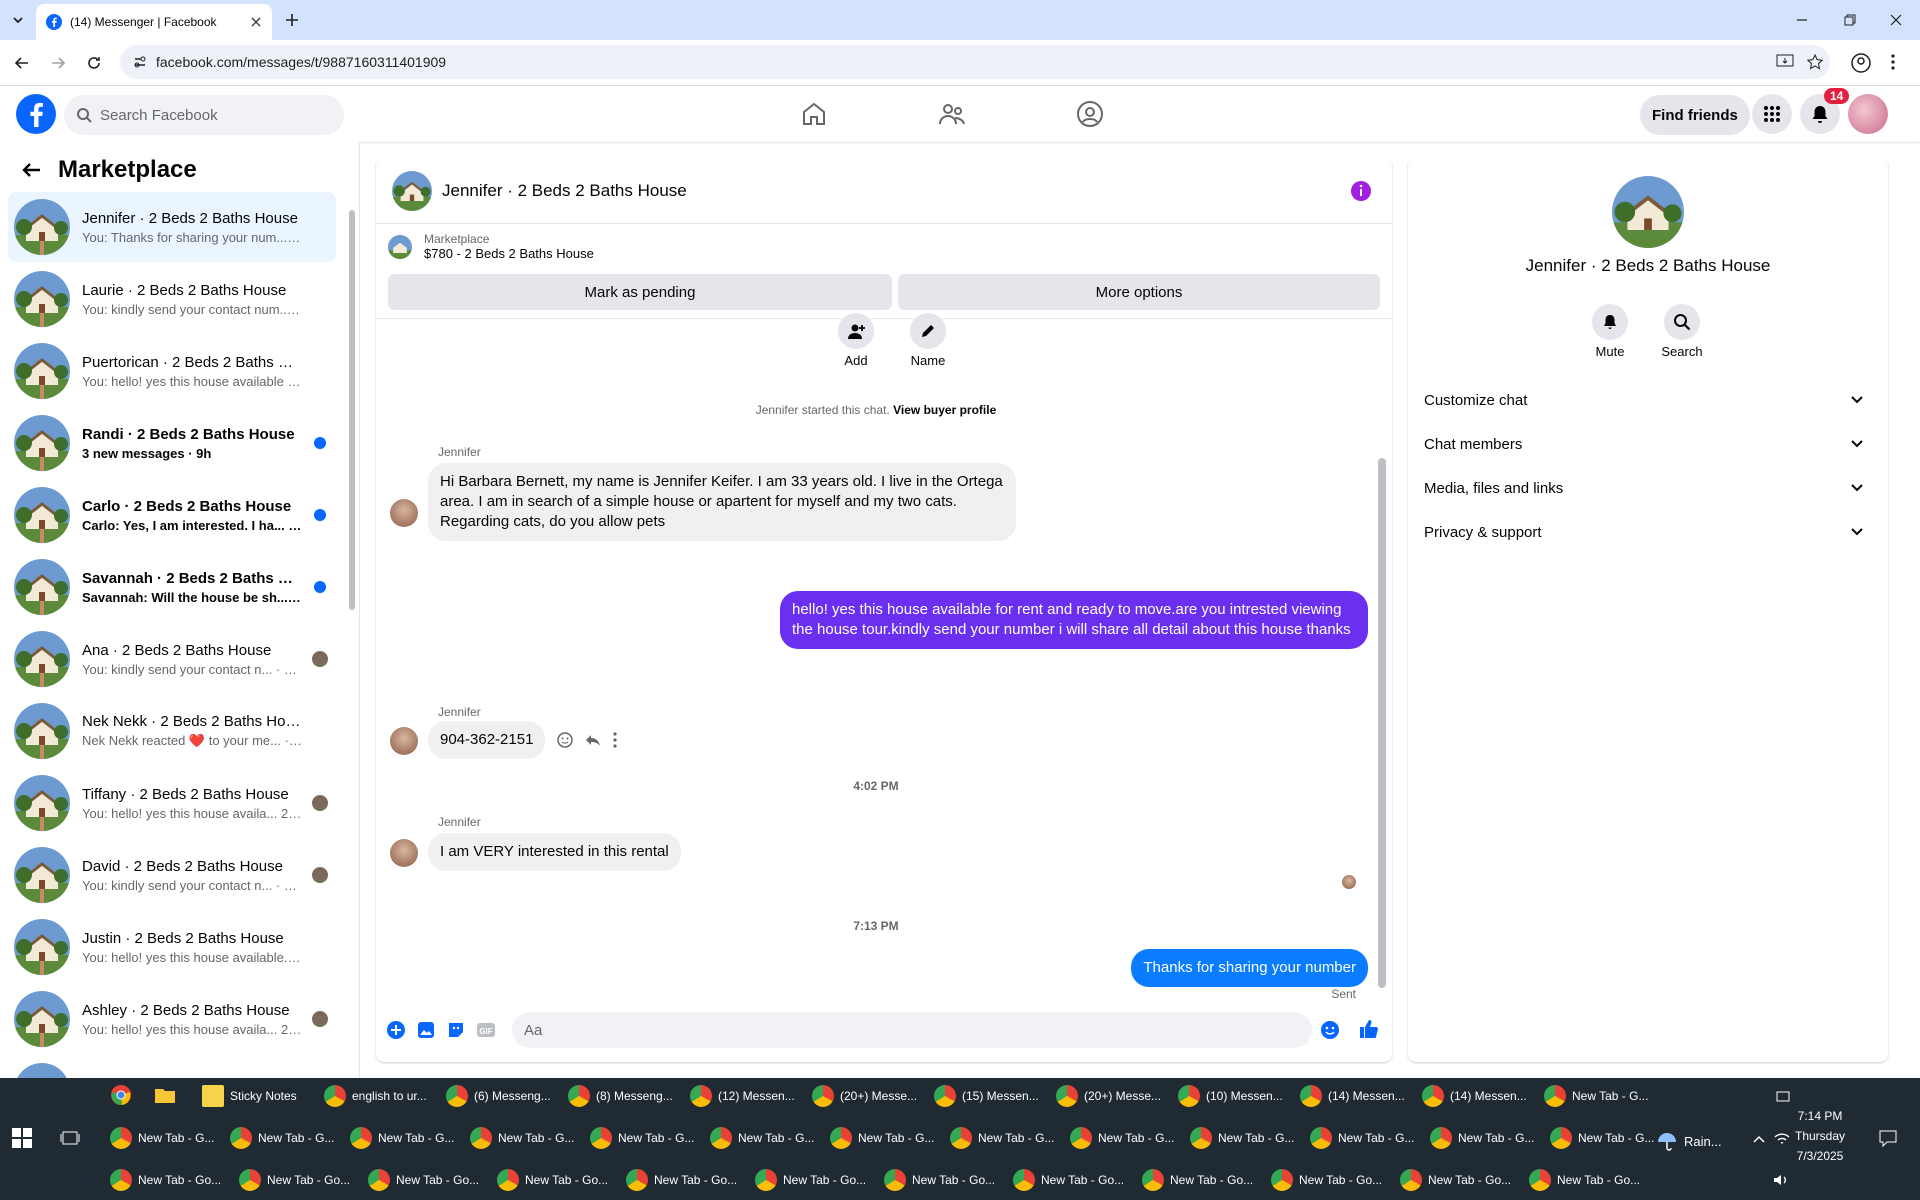 Image resolution: width=1920 pixels, height=1200 pixels. What do you see at coordinates (204, 115) in the screenshot?
I see `facebook-search-input: Search Facebook` at bounding box center [204, 115].